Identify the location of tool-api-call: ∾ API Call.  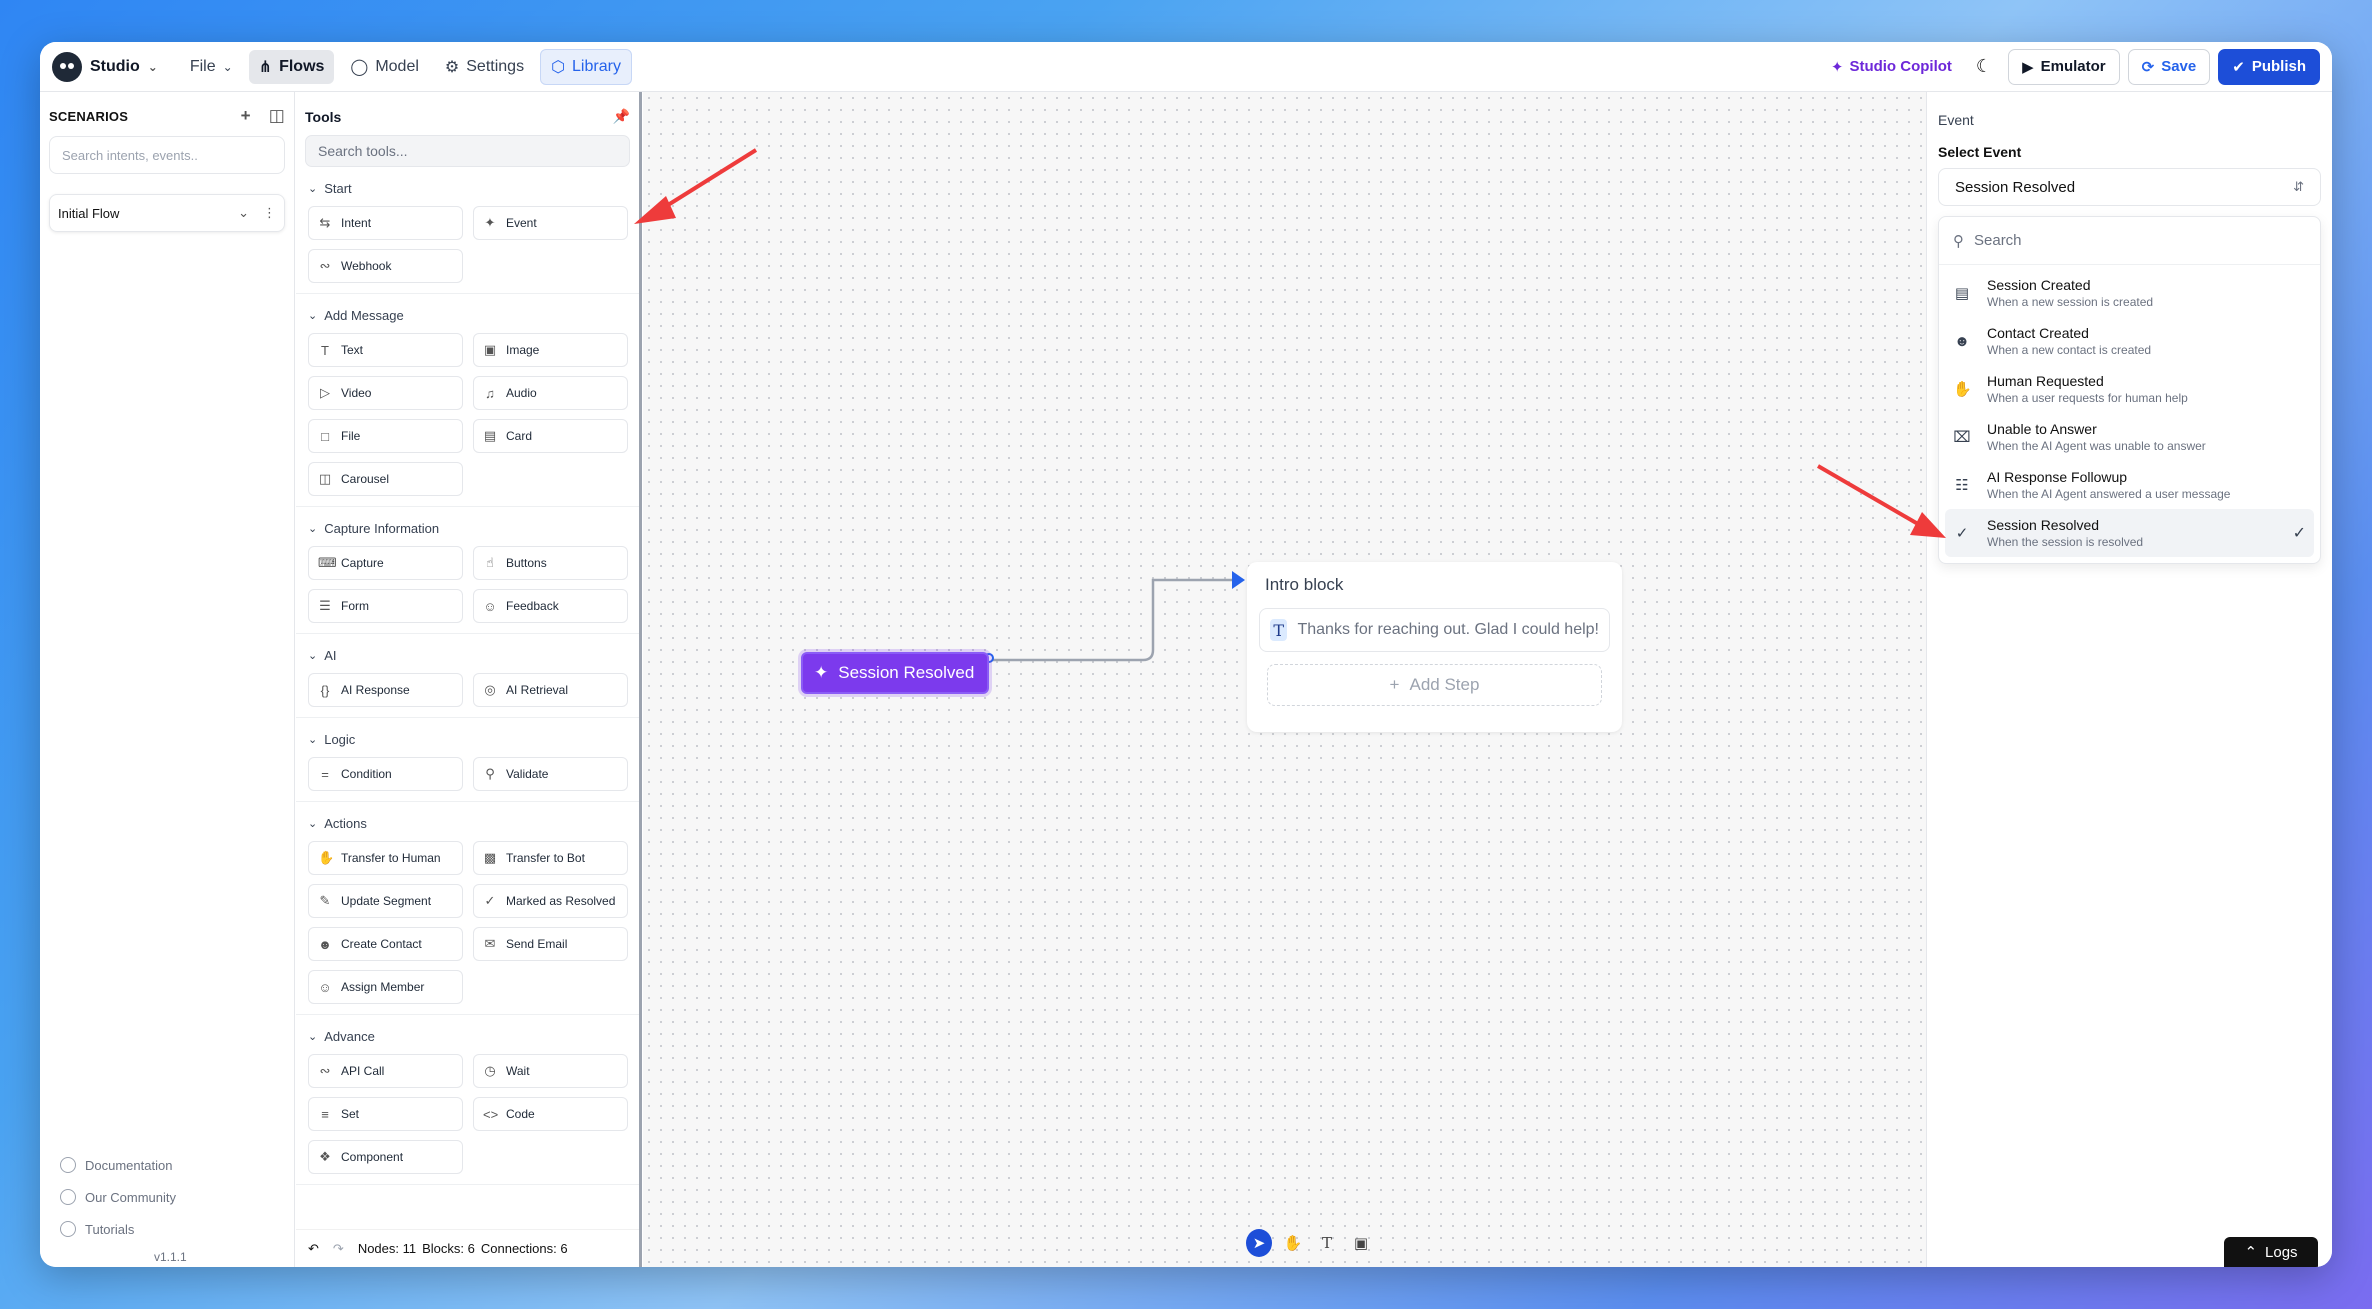
(385, 1071).